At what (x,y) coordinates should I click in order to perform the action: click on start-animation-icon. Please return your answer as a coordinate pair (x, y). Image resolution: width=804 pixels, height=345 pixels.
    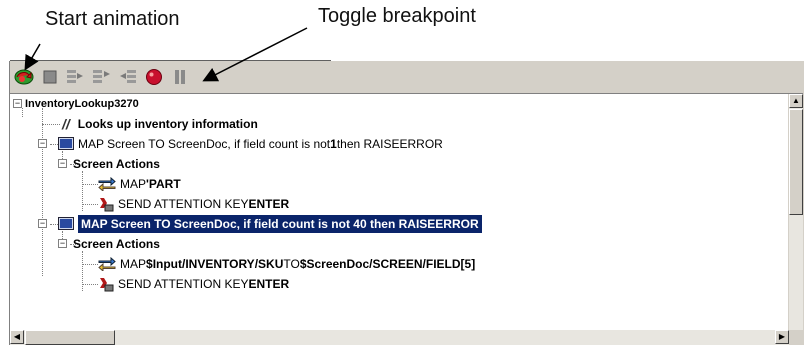
    Looking at the image, I should click on (24, 77).